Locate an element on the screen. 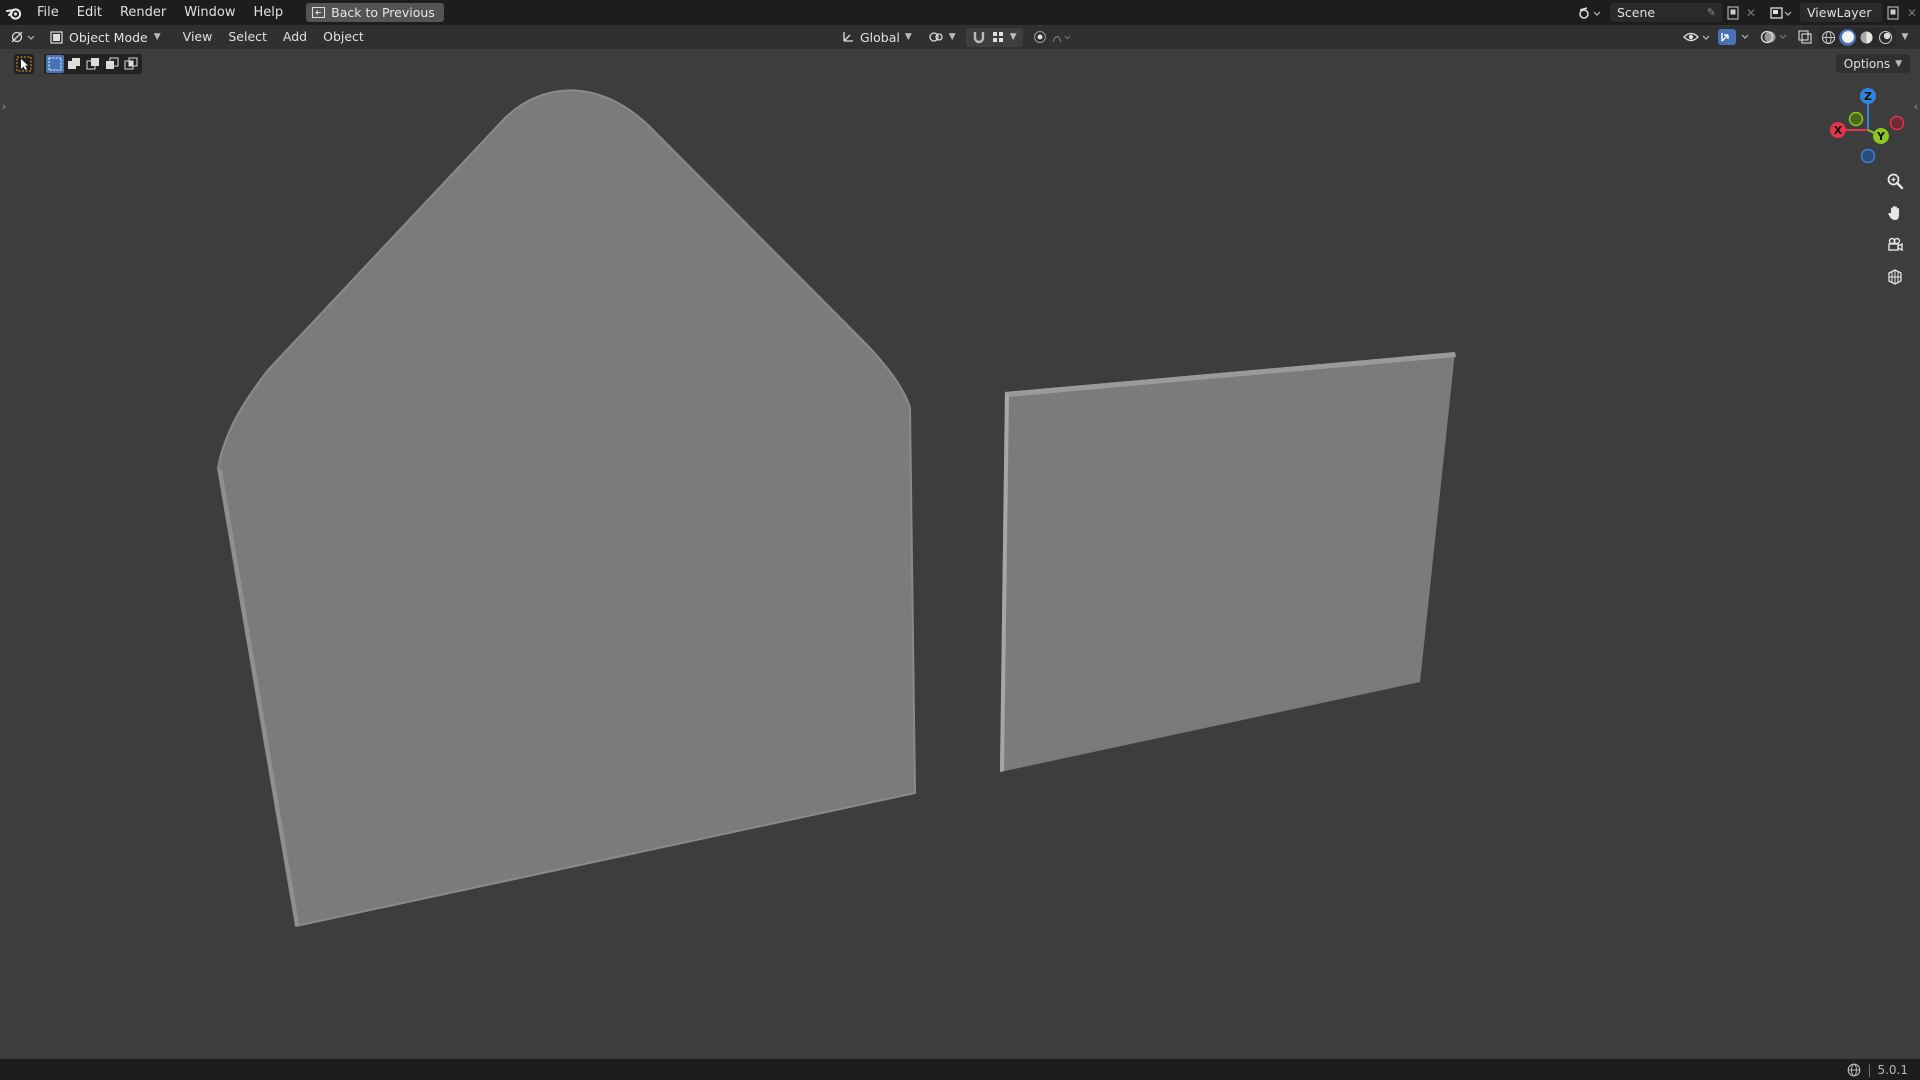  remove-view-layer-icon: ✕ is located at coordinates (1912, 13).